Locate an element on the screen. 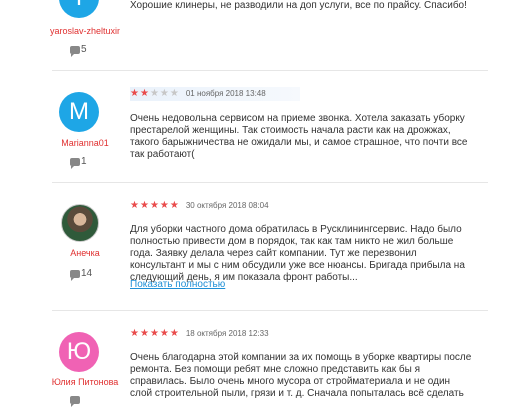 The image size is (520, 407). comment-count is located at coordinates (75, 401).